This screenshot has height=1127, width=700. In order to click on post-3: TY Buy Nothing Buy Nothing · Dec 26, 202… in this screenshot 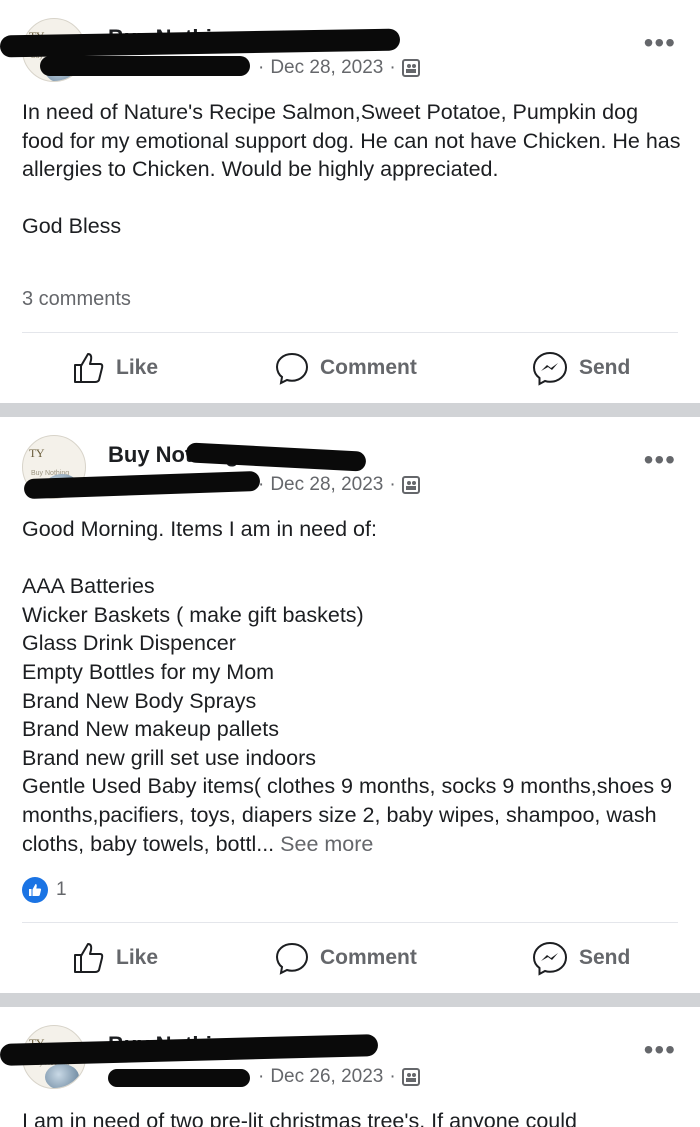, I will do `click(350, 1067)`.